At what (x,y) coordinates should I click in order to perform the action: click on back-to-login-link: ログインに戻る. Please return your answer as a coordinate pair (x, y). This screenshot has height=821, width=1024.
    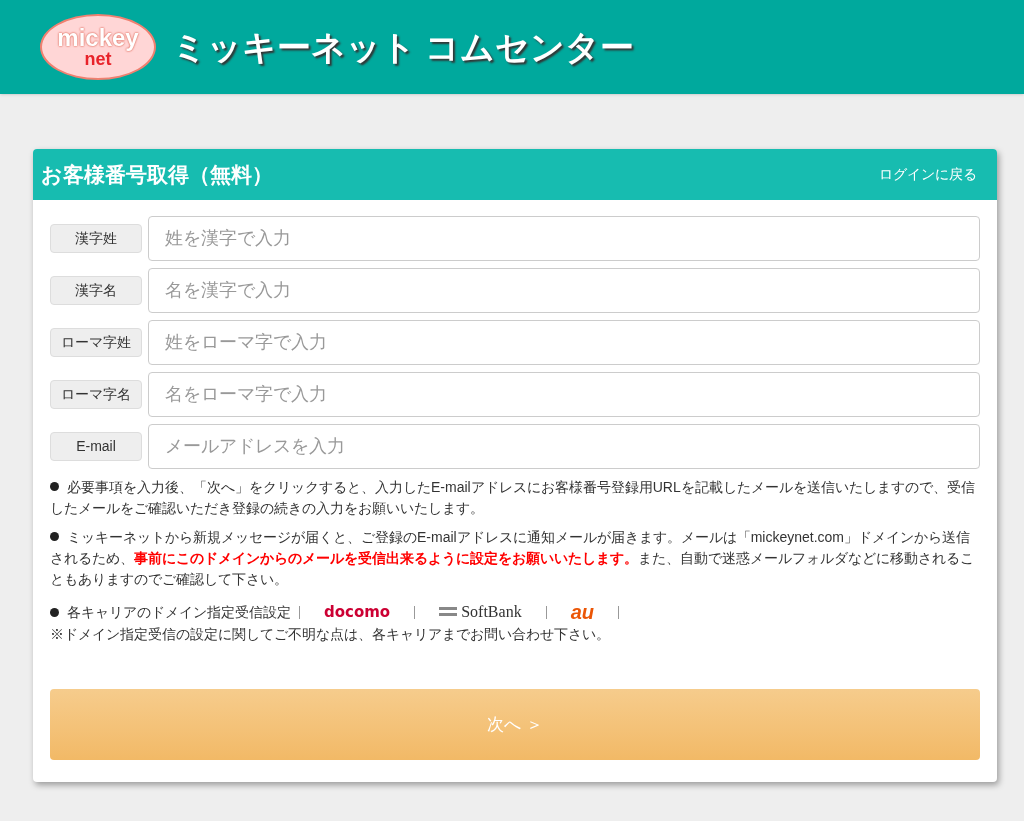
    Looking at the image, I should click on (928, 174).